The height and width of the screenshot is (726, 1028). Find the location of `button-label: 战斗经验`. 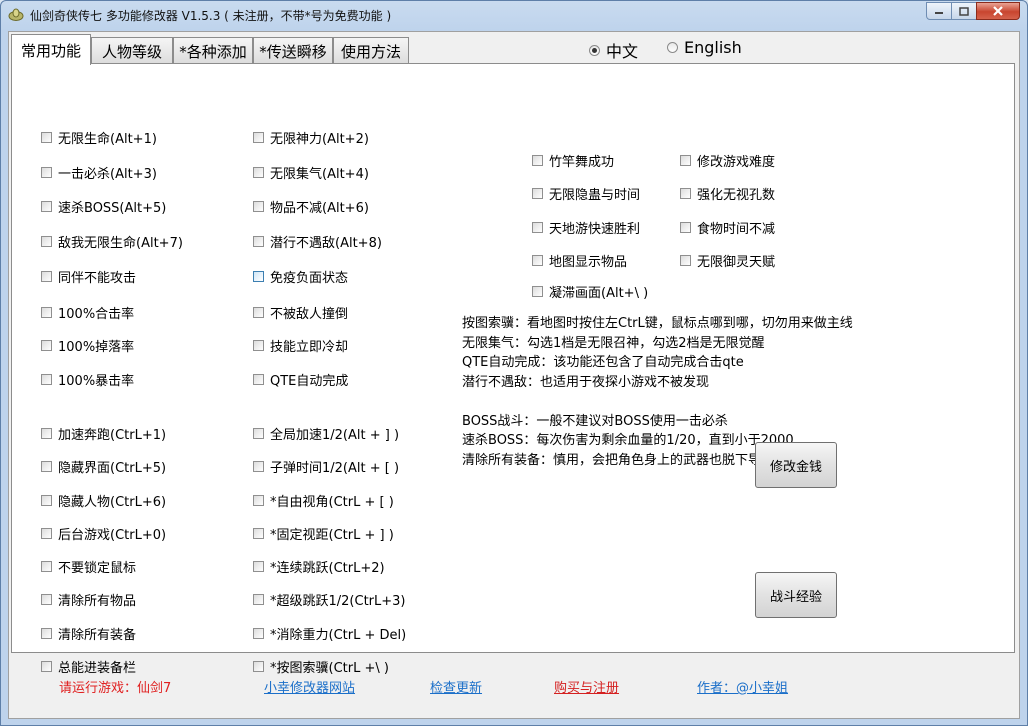

button-label: 战斗经验 is located at coordinates (795, 597).